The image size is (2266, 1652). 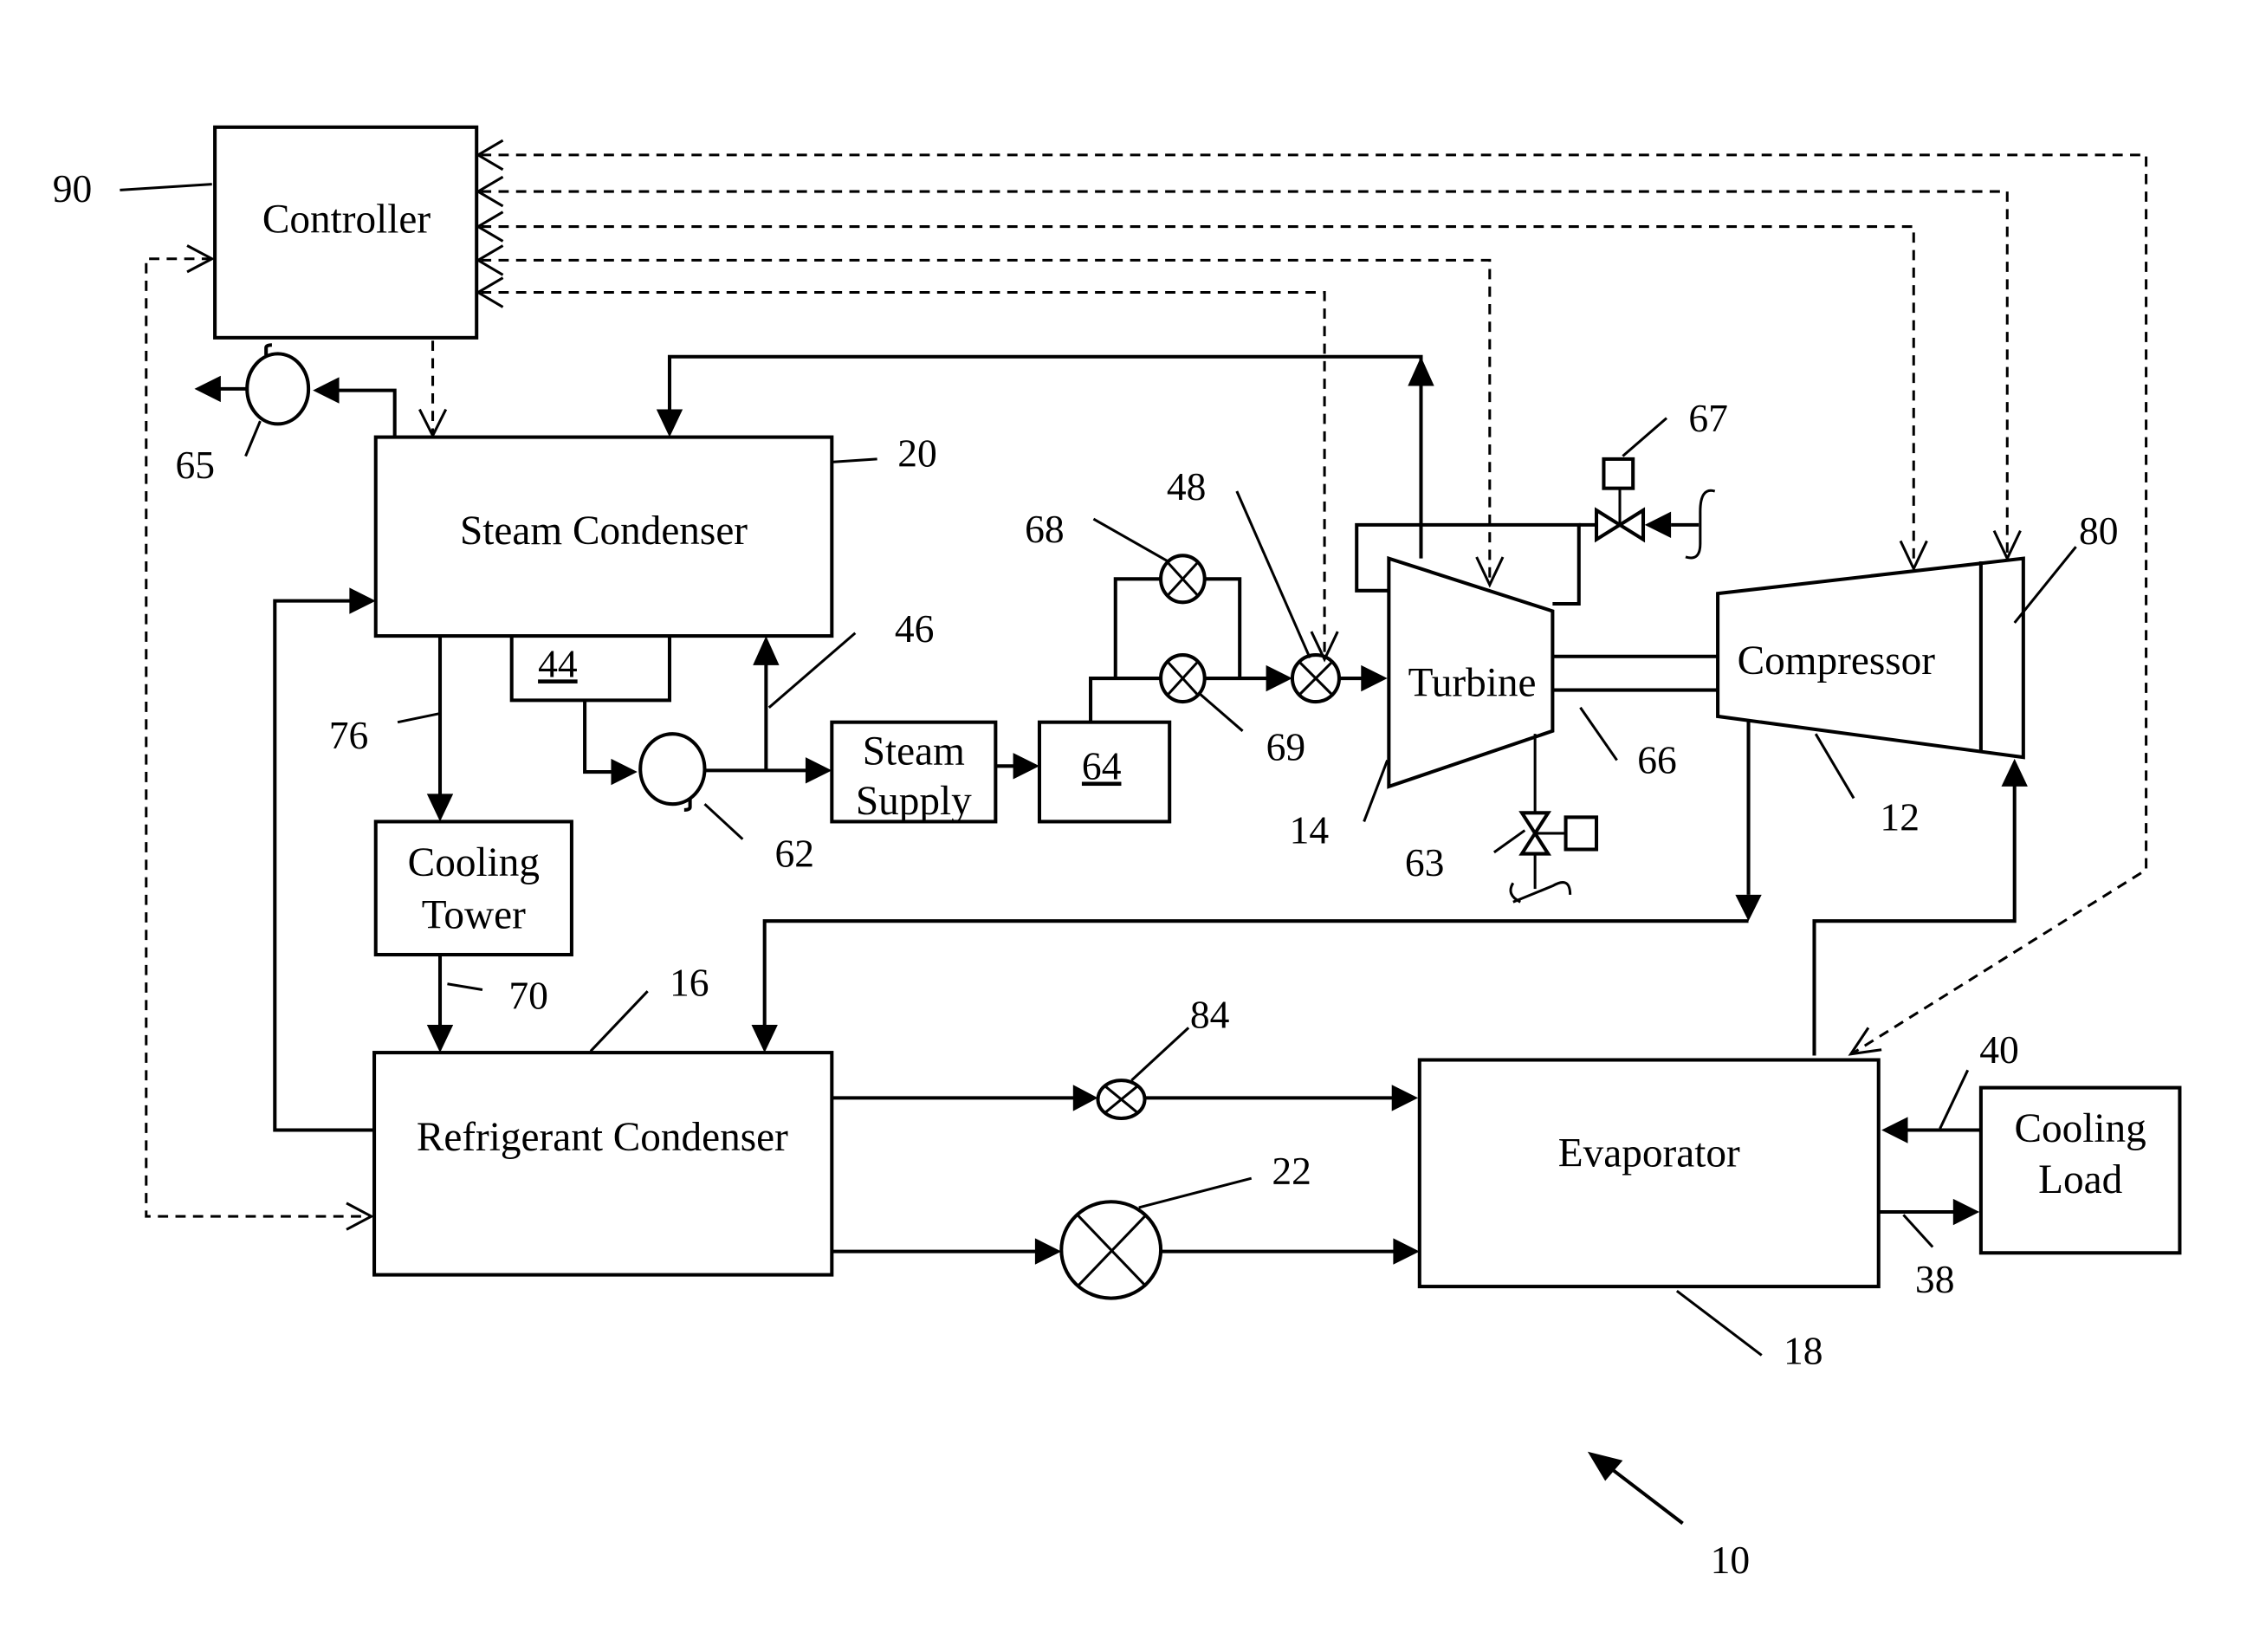 I want to click on compressor-label: Compressor, so click(x=1837, y=660).